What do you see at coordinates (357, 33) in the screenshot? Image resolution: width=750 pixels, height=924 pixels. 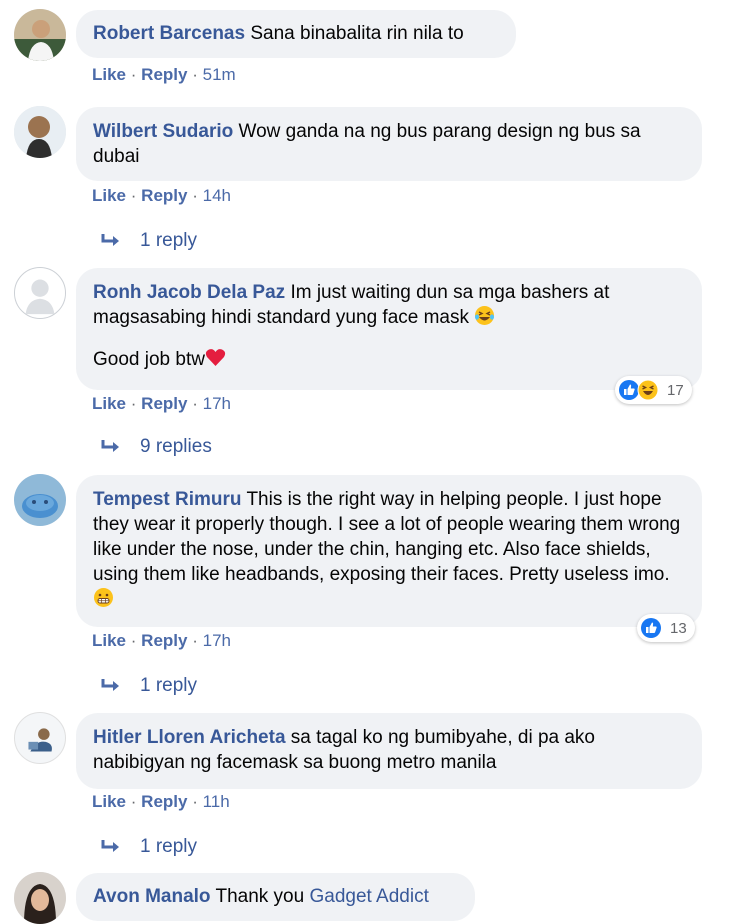 I see `comment-text: Sana binabalita rin nila to` at bounding box center [357, 33].